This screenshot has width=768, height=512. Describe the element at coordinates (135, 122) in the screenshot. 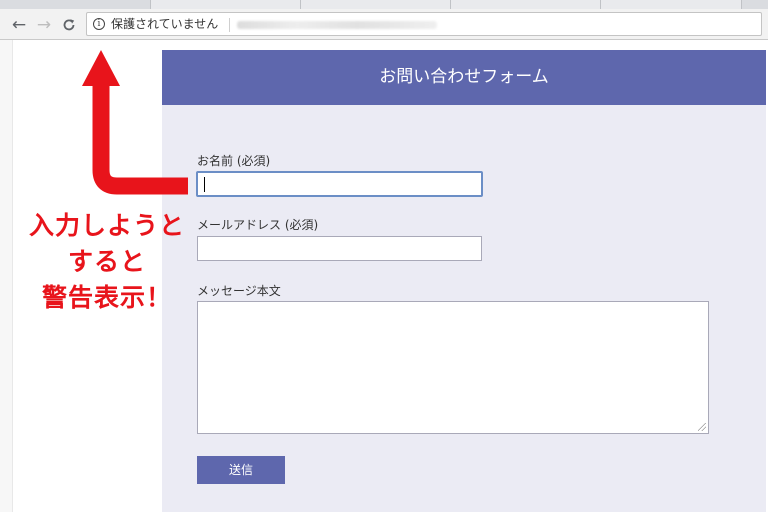

I see `red-arrow-annotation` at that location.